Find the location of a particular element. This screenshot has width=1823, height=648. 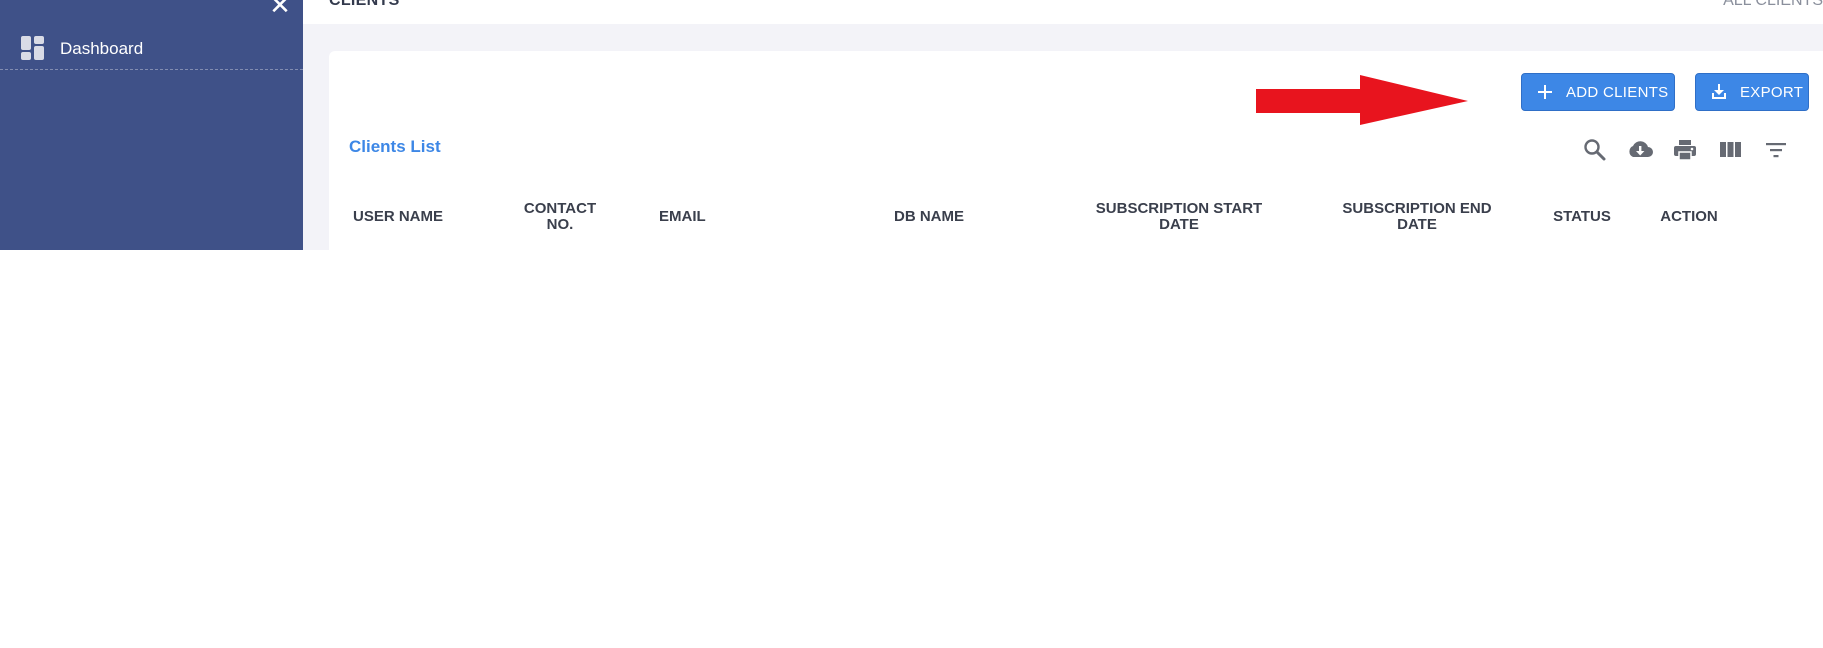

column-header-subscription-start-date: SUBSCRIPTION START DATE is located at coordinates (1179, 217).